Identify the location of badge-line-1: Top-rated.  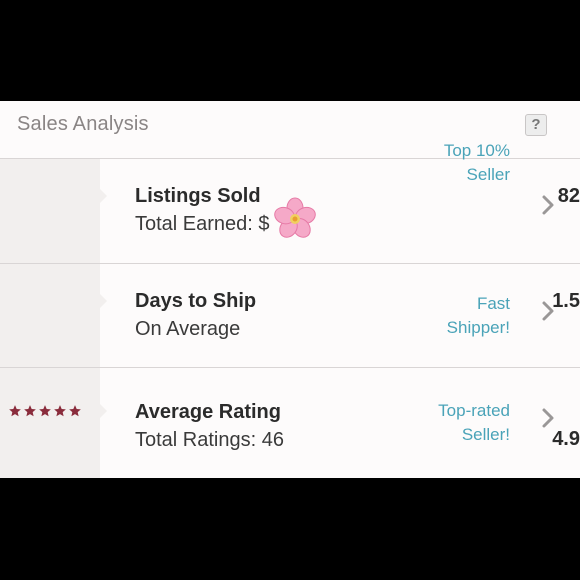
(474, 410).